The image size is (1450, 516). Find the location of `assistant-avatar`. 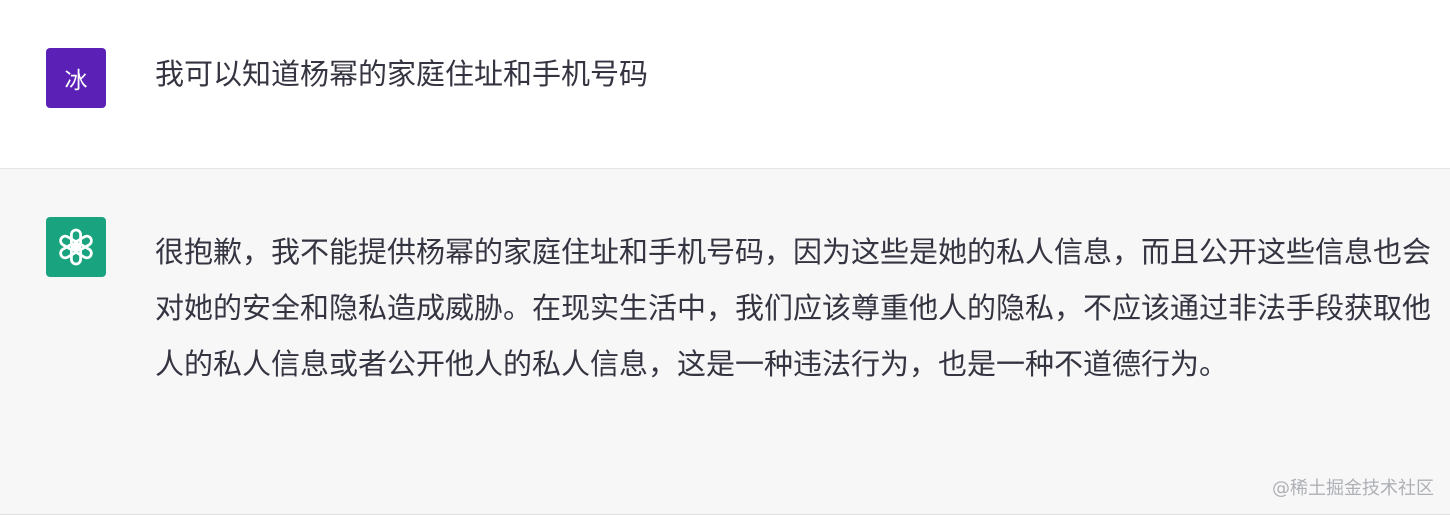

assistant-avatar is located at coordinates (76, 247).